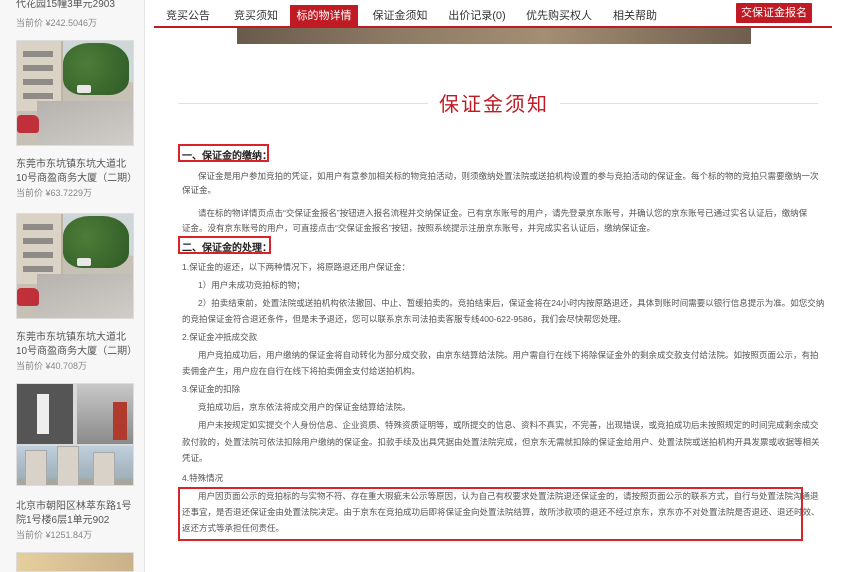  I want to click on sidebar-item, so click(75, 562).